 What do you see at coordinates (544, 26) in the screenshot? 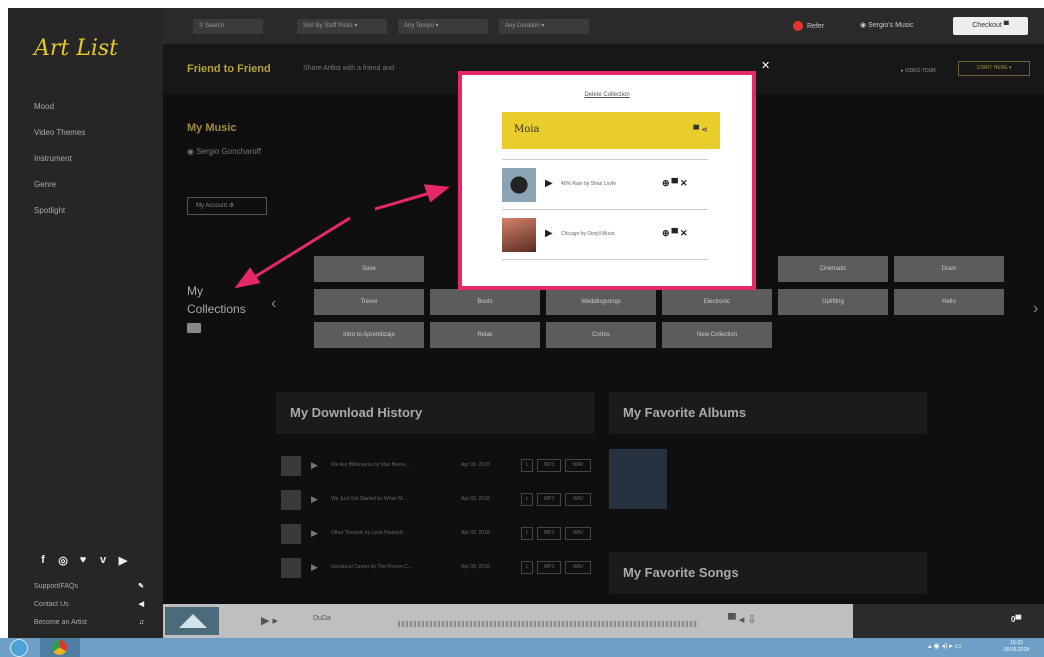
I see `duration-select: Any Duration ▾` at bounding box center [544, 26].